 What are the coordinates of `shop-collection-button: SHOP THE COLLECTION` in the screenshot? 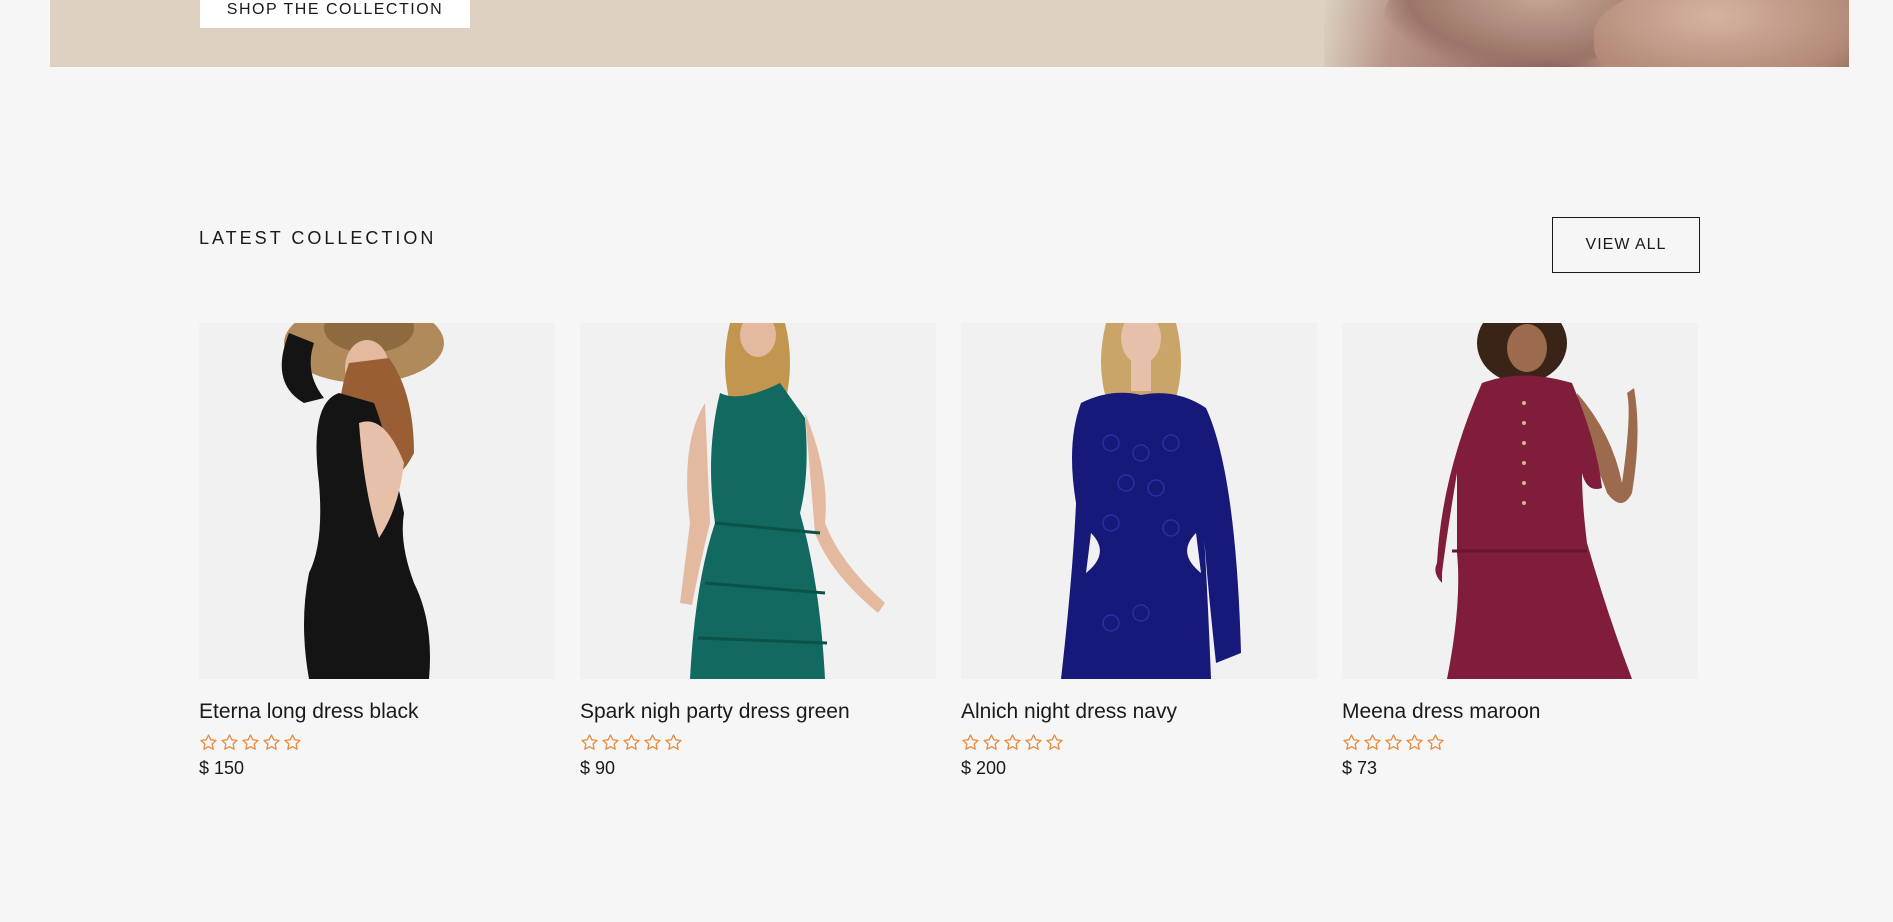 It's located at (335, 14).